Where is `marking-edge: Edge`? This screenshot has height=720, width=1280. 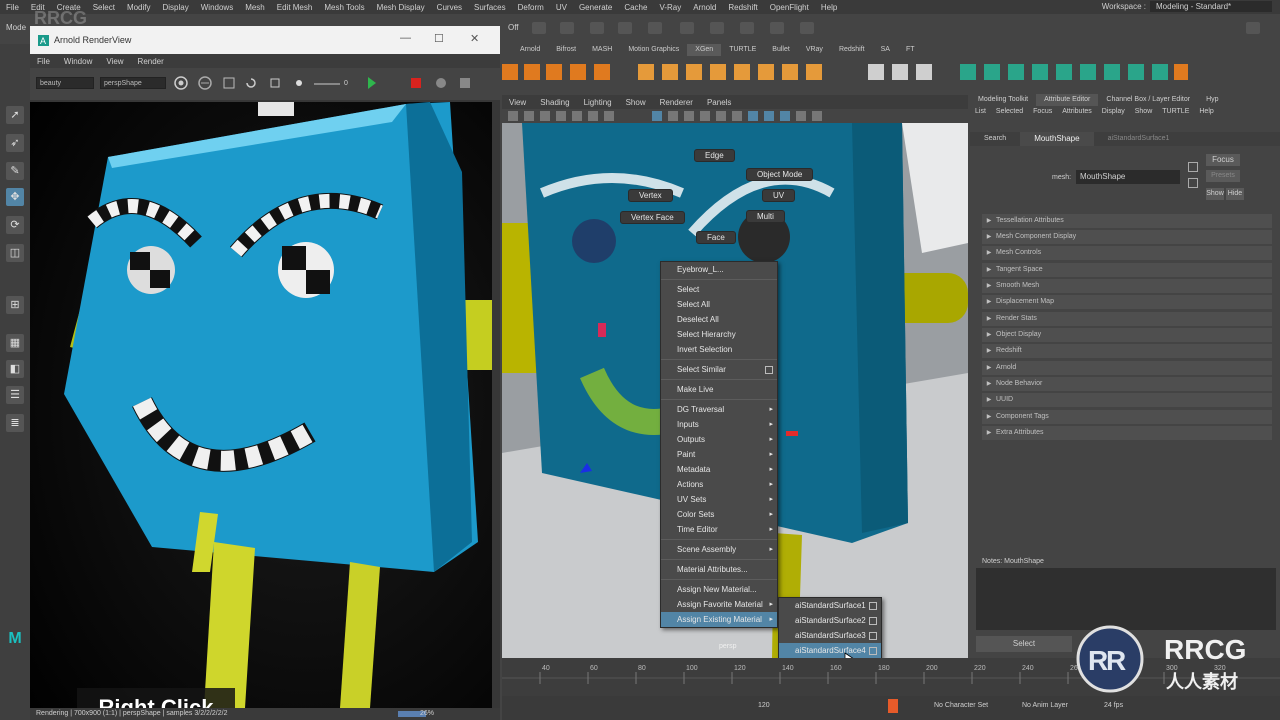
marking-edge: Edge is located at coordinates (714, 155).